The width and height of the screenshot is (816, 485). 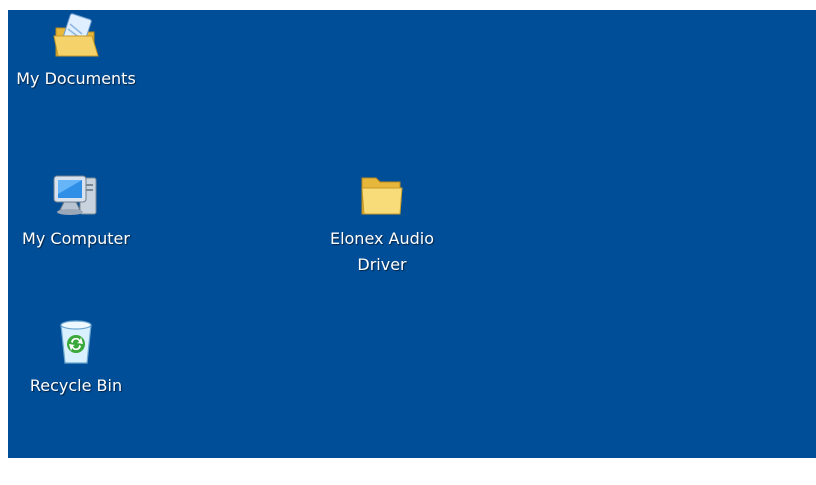 What do you see at coordinates (76, 35) in the screenshot?
I see `my-documents-folder-icon` at bounding box center [76, 35].